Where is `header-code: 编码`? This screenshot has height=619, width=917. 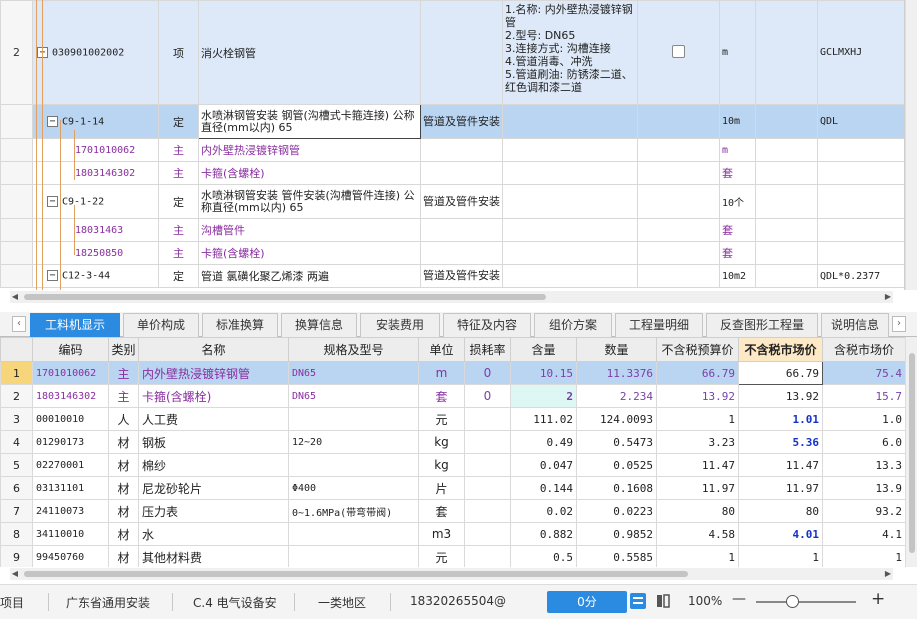 header-code: 编码 is located at coordinates (70, 349).